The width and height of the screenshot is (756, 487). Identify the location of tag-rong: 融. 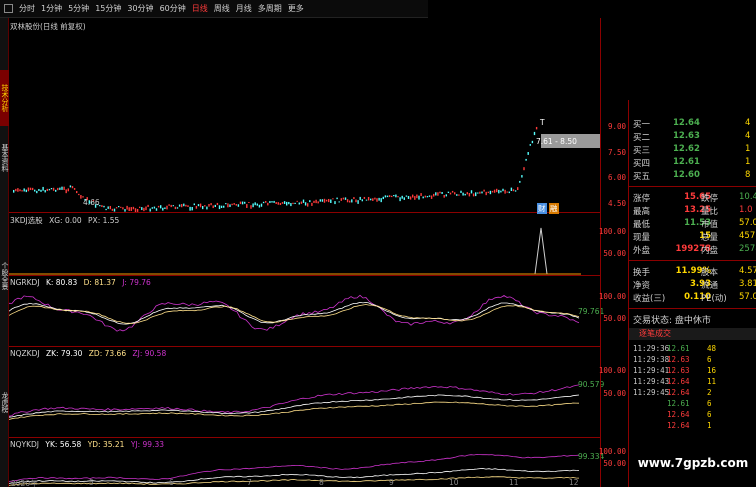
(554, 208).